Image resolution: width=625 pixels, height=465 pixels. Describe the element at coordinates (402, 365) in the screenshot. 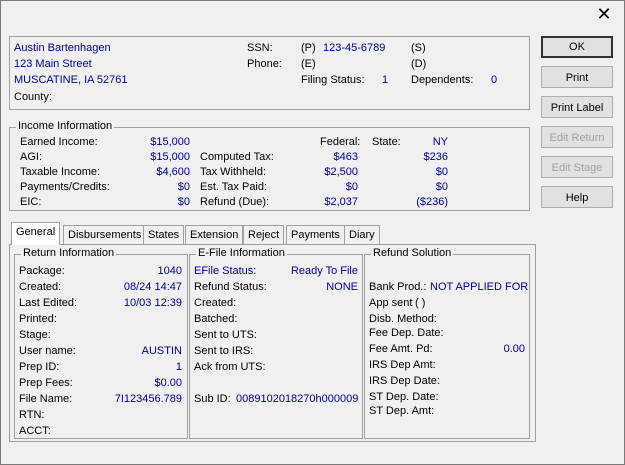

I see `irs-dep-amt-label: IRS Dep Amt:` at that location.